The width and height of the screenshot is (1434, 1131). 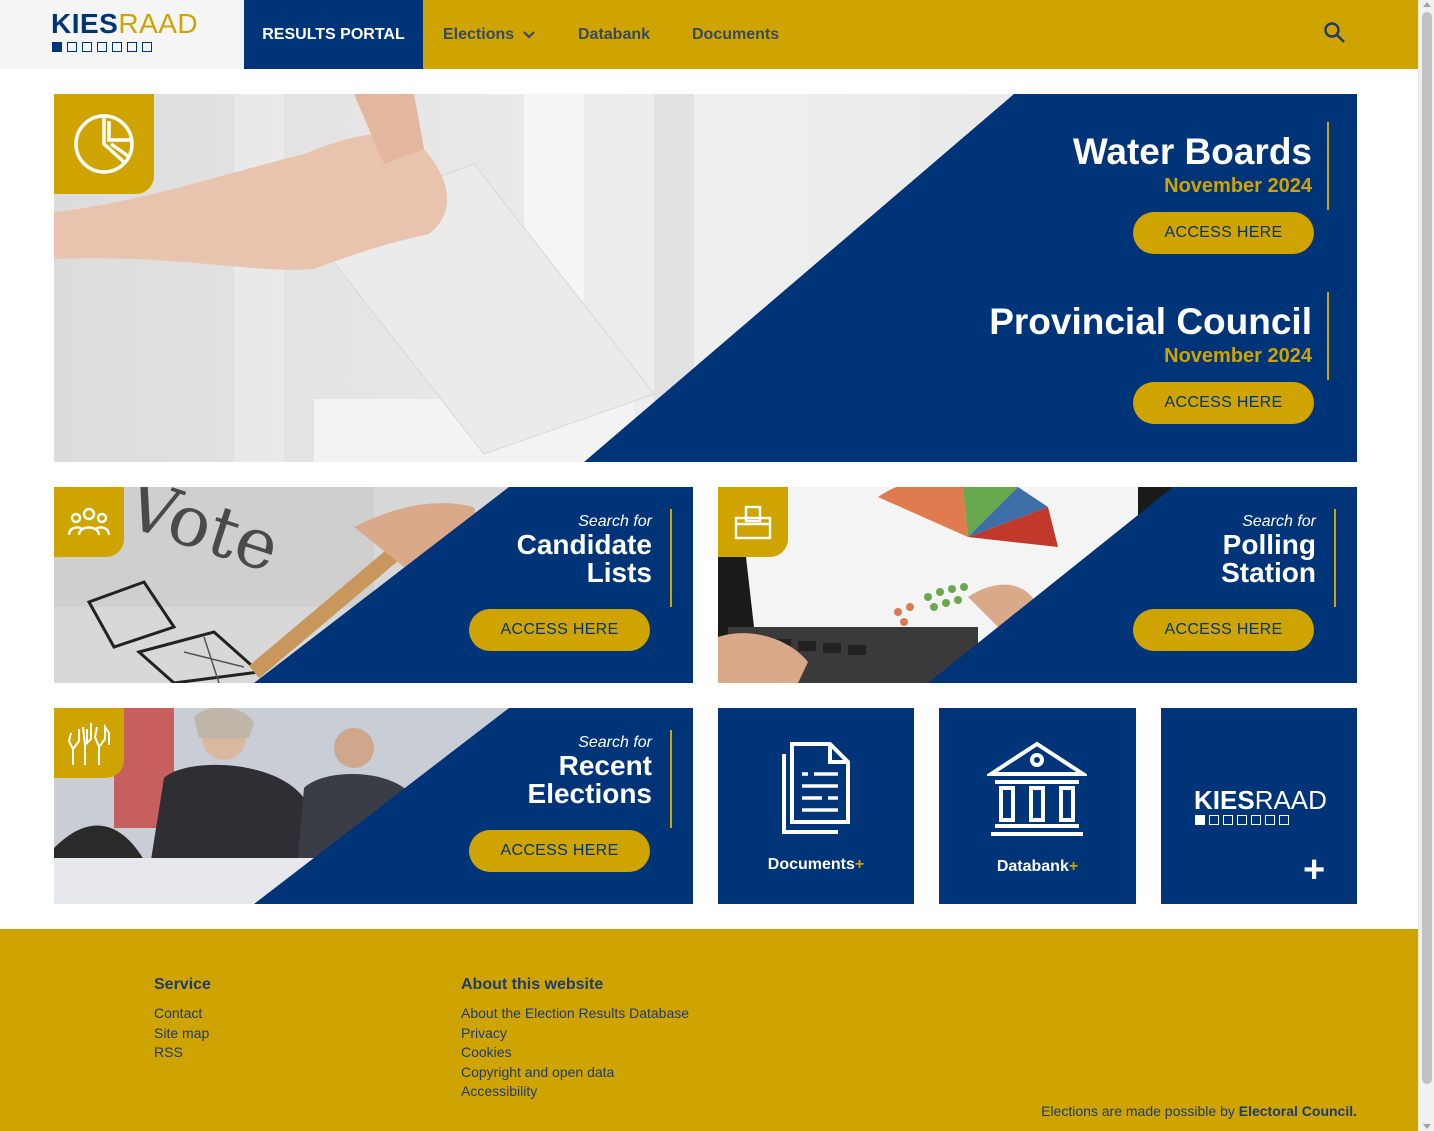 I want to click on logo-kies: KIES, so click(x=85, y=23).